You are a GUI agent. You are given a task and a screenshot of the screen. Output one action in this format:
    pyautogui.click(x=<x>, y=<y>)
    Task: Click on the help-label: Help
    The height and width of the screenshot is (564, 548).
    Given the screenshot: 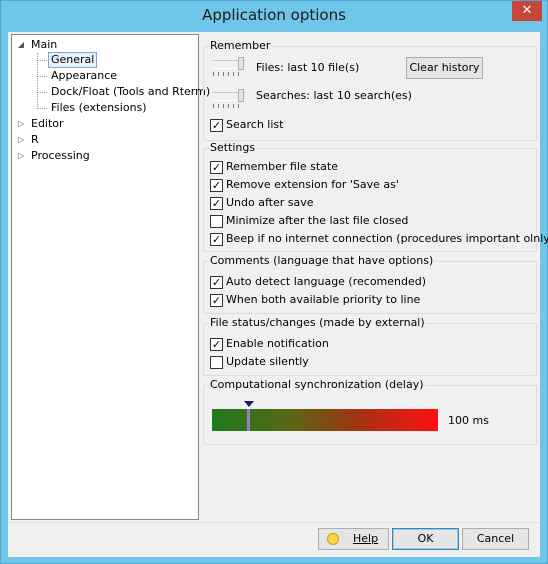 What is the action you would take?
    pyautogui.click(x=366, y=538)
    